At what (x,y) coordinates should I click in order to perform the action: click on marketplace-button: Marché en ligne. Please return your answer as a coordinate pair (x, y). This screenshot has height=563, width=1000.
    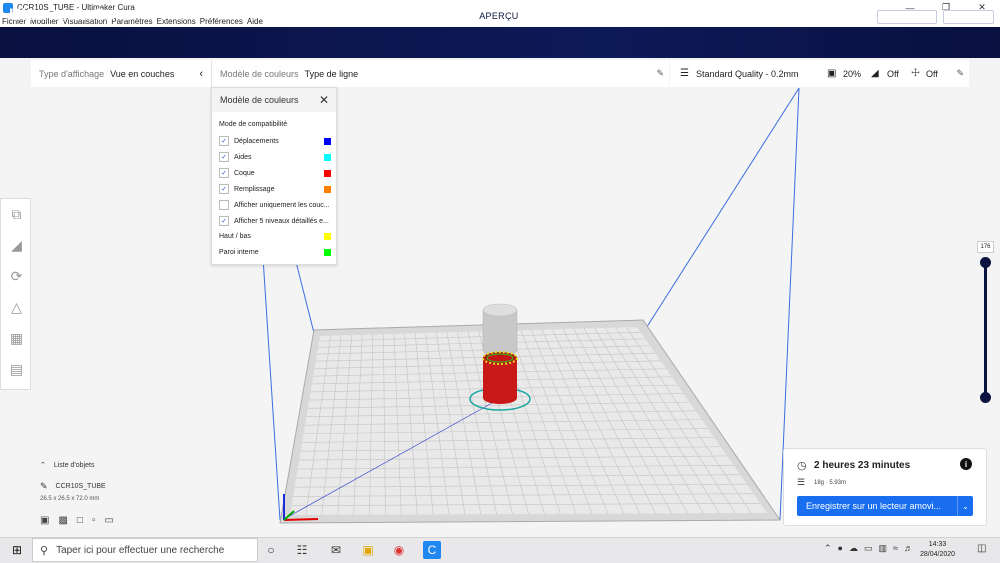
    Looking at the image, I should click on (907, 17).